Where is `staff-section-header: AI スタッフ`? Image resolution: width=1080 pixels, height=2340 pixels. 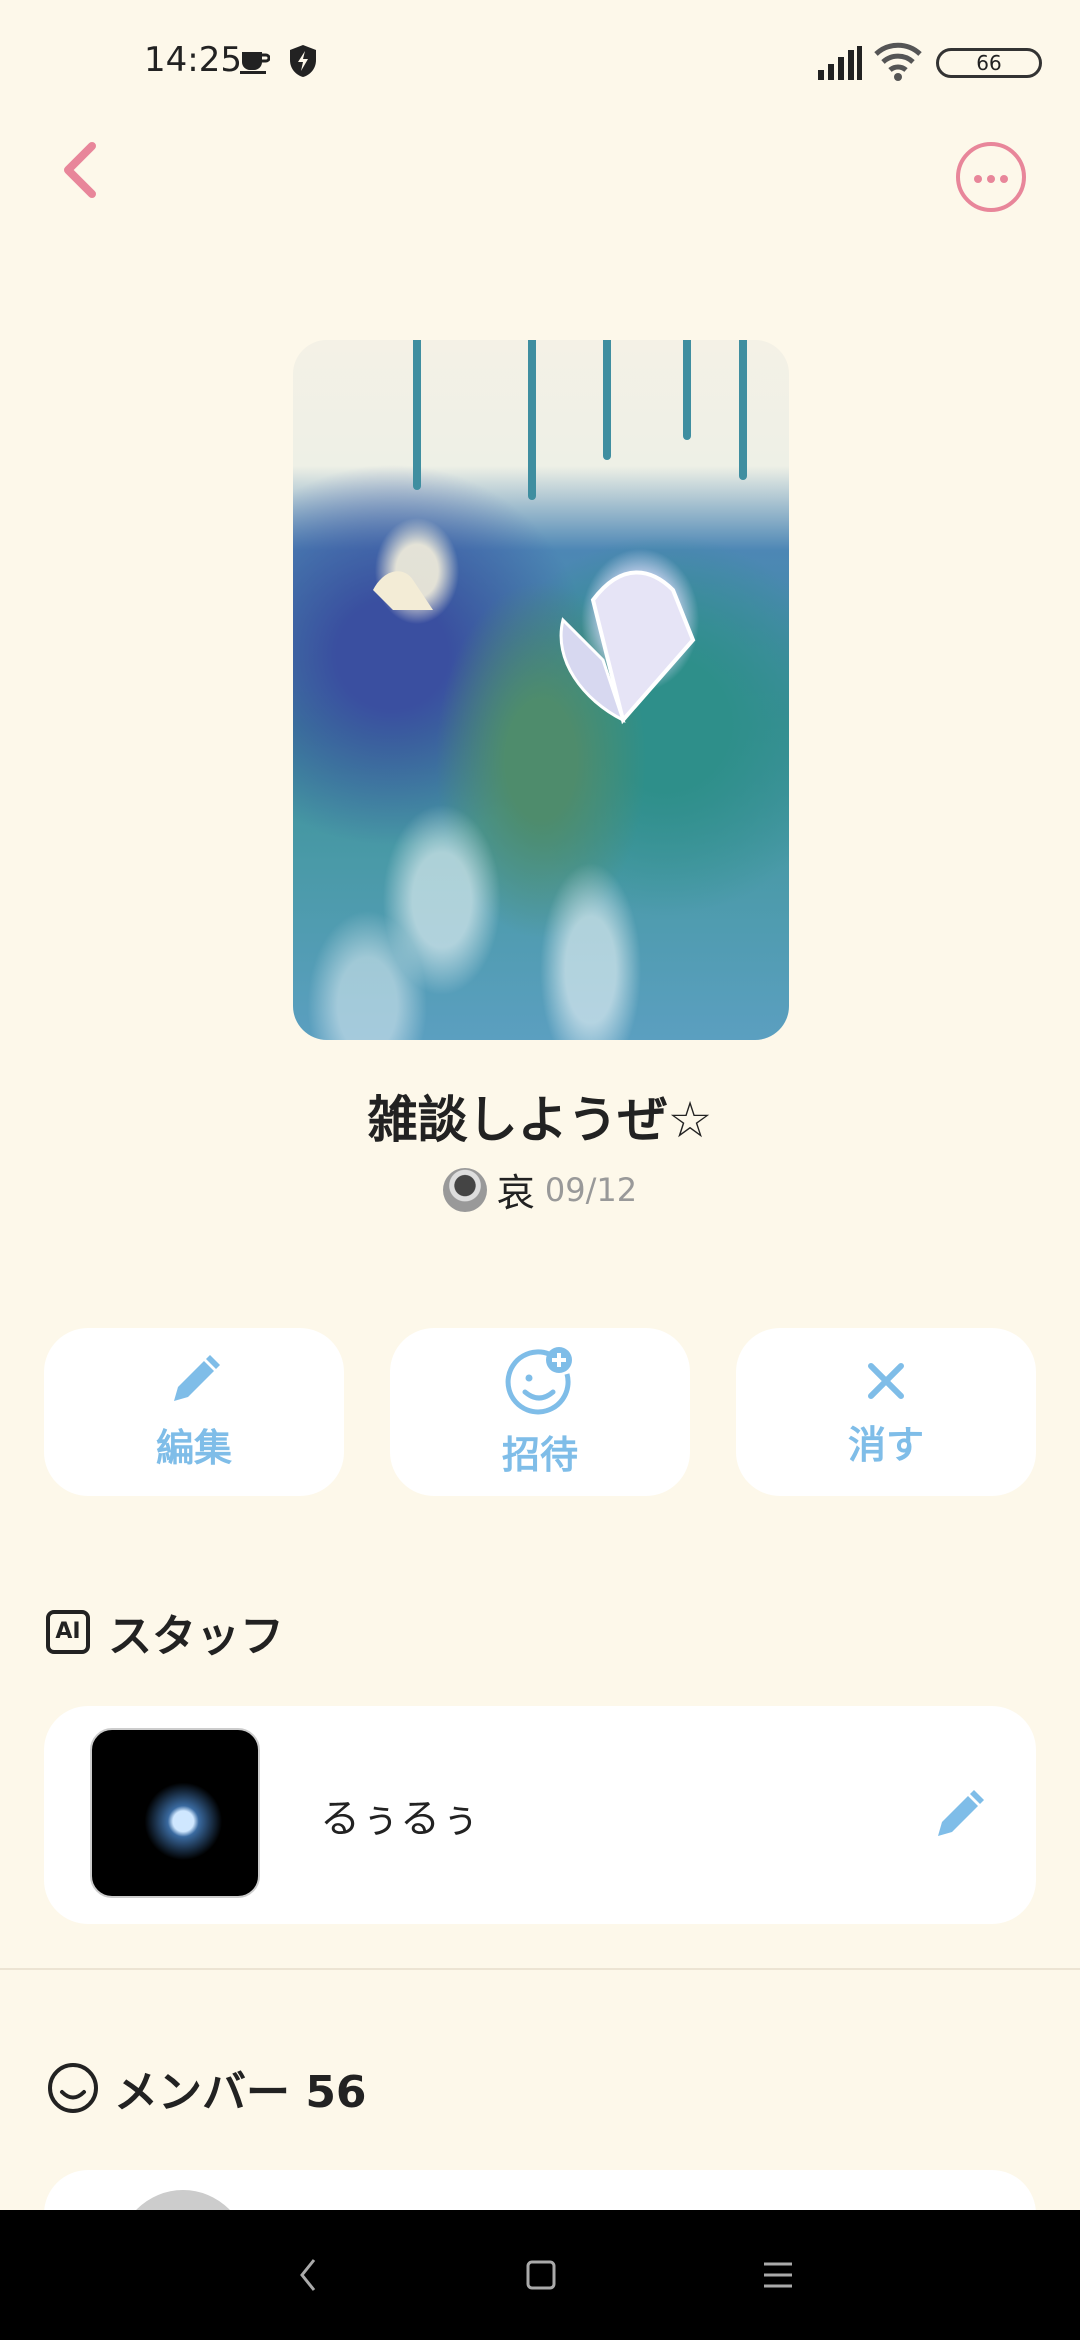 staff-section-header: AI スタッフ is located at coordinates (165, 1632).